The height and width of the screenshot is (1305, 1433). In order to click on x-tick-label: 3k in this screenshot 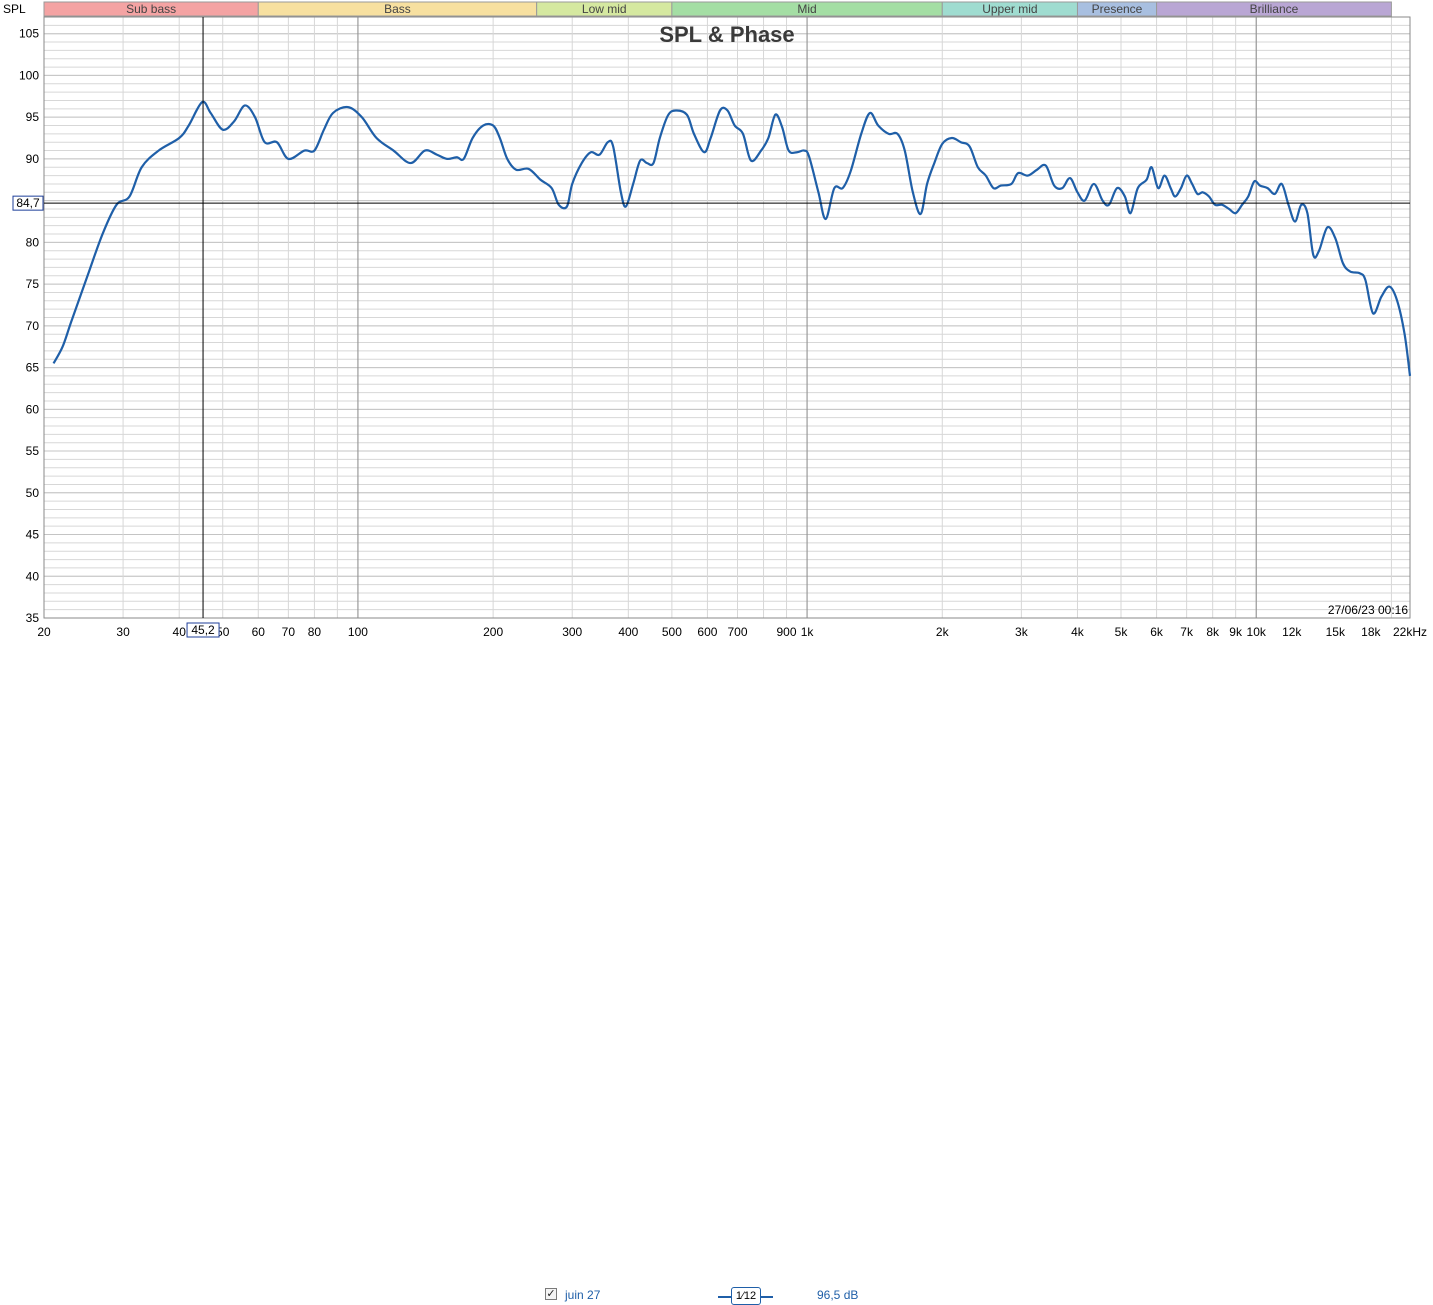, I will do `click(1022, 632)`.